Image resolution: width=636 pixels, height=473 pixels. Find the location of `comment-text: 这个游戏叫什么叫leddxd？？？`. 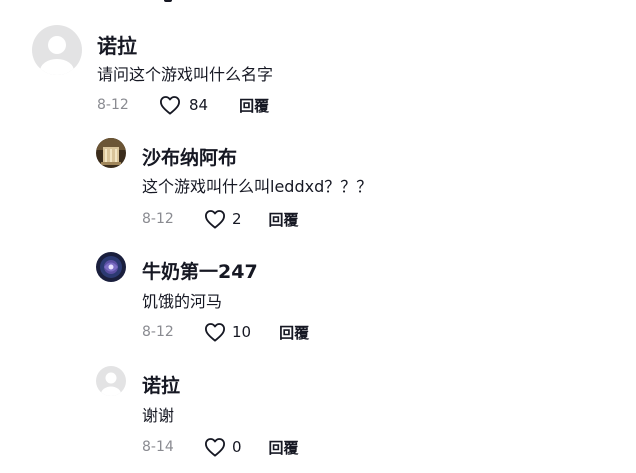

comment-text: 这个游戏叫什么叫leddxd？？？ is located at coordinates (257, 186).